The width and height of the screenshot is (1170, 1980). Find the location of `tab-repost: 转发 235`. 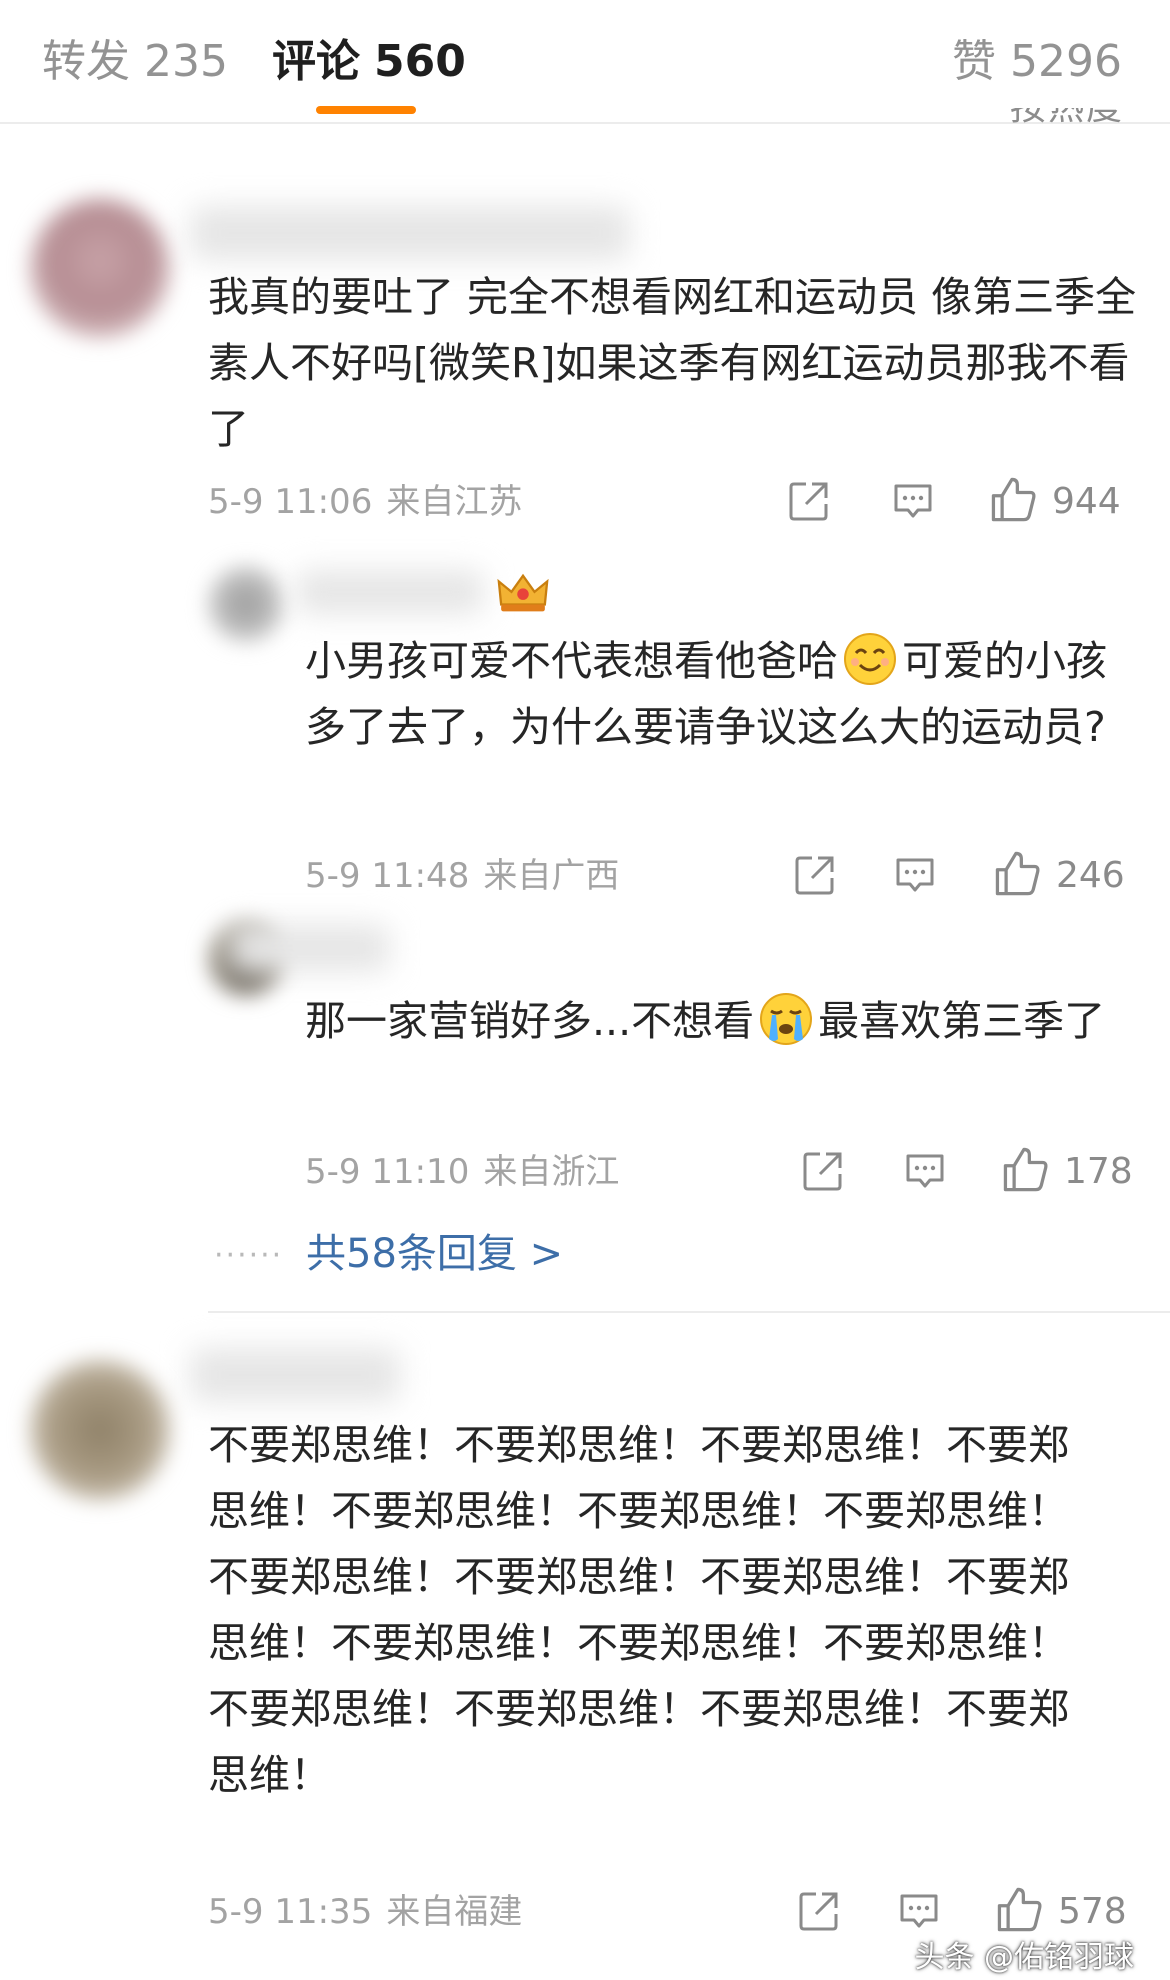

tab-repost: 转发 235 is located at coordinates (135, 62).